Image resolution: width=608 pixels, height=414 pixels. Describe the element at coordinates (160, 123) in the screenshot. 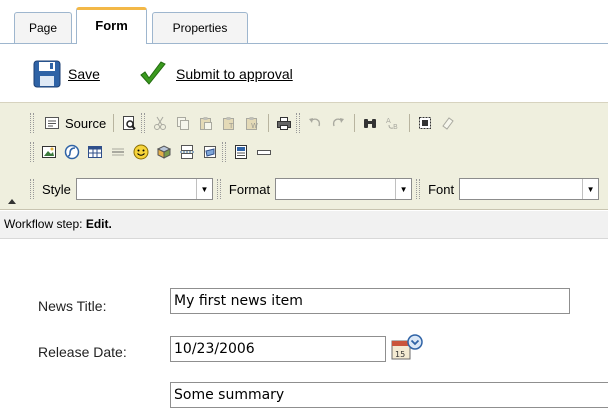

I see `cut-icon` at that location.